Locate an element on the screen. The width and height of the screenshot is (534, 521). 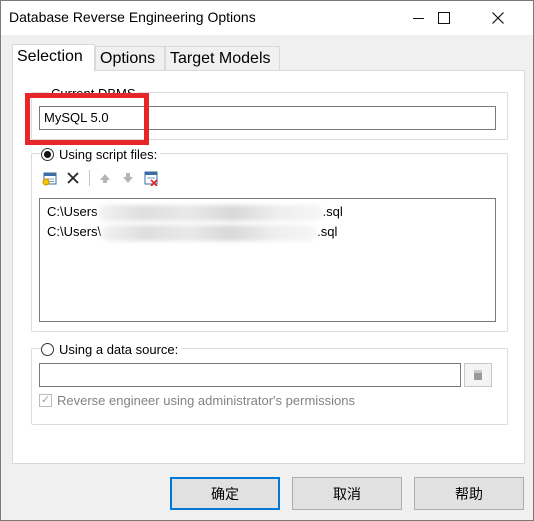
script-files-label: Using script files: is located at coordinates (108, 154).